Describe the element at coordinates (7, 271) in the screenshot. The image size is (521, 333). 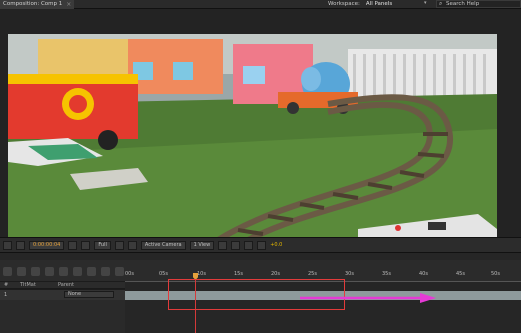
I see `search-layers-icon` at that location.